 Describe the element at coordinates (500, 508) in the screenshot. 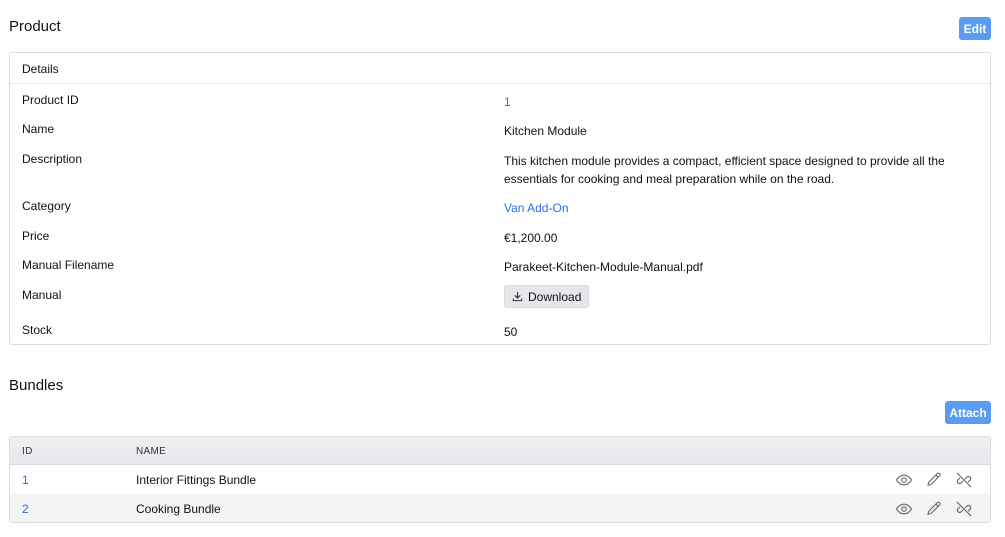

I see `table-row: 2 Cooking Bundle` at that location.